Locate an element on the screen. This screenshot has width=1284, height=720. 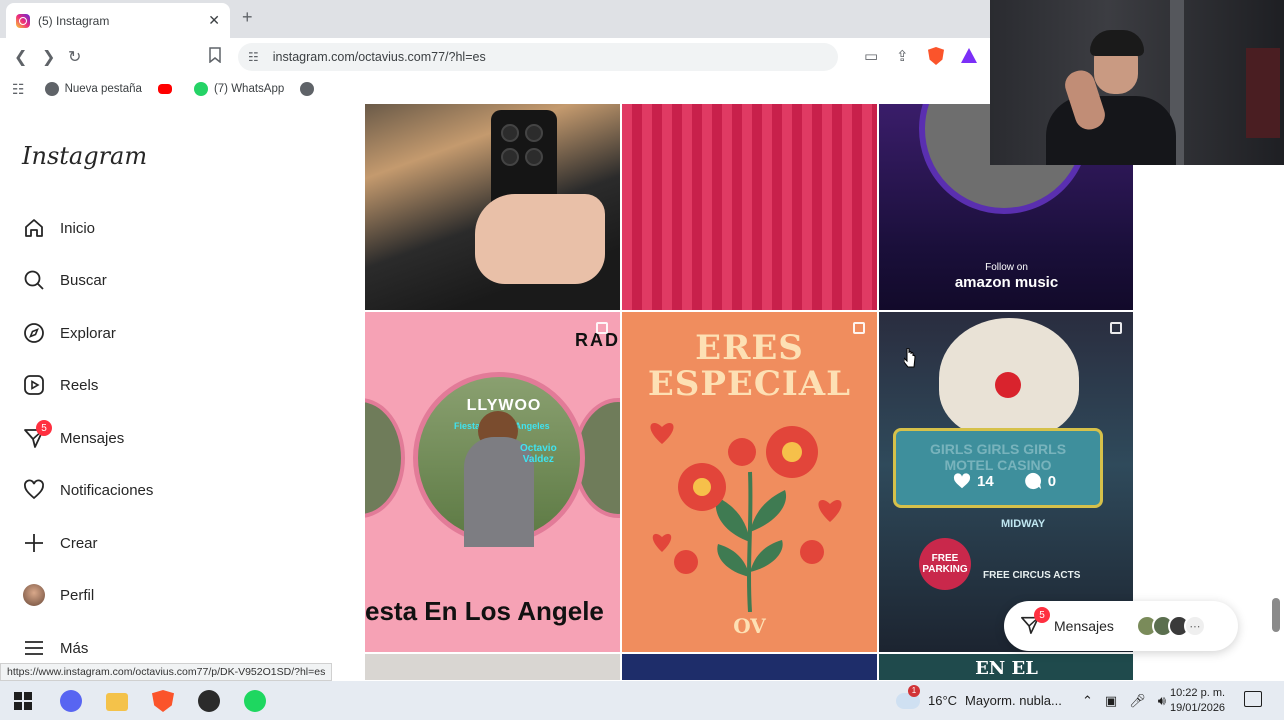
cast-icon: ▭ is located at coordinates (871, 56).